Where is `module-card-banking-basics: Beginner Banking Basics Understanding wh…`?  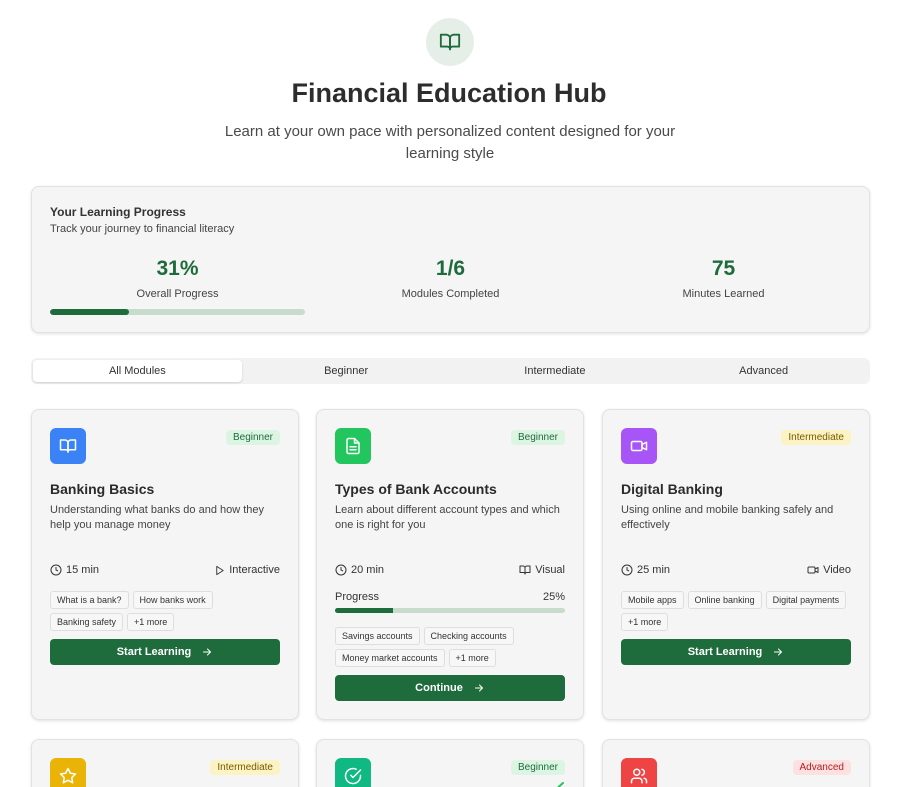
module-card-banking-basics: Beginner Banking Basics Understanding wh… is located at coordinates (165, 564).